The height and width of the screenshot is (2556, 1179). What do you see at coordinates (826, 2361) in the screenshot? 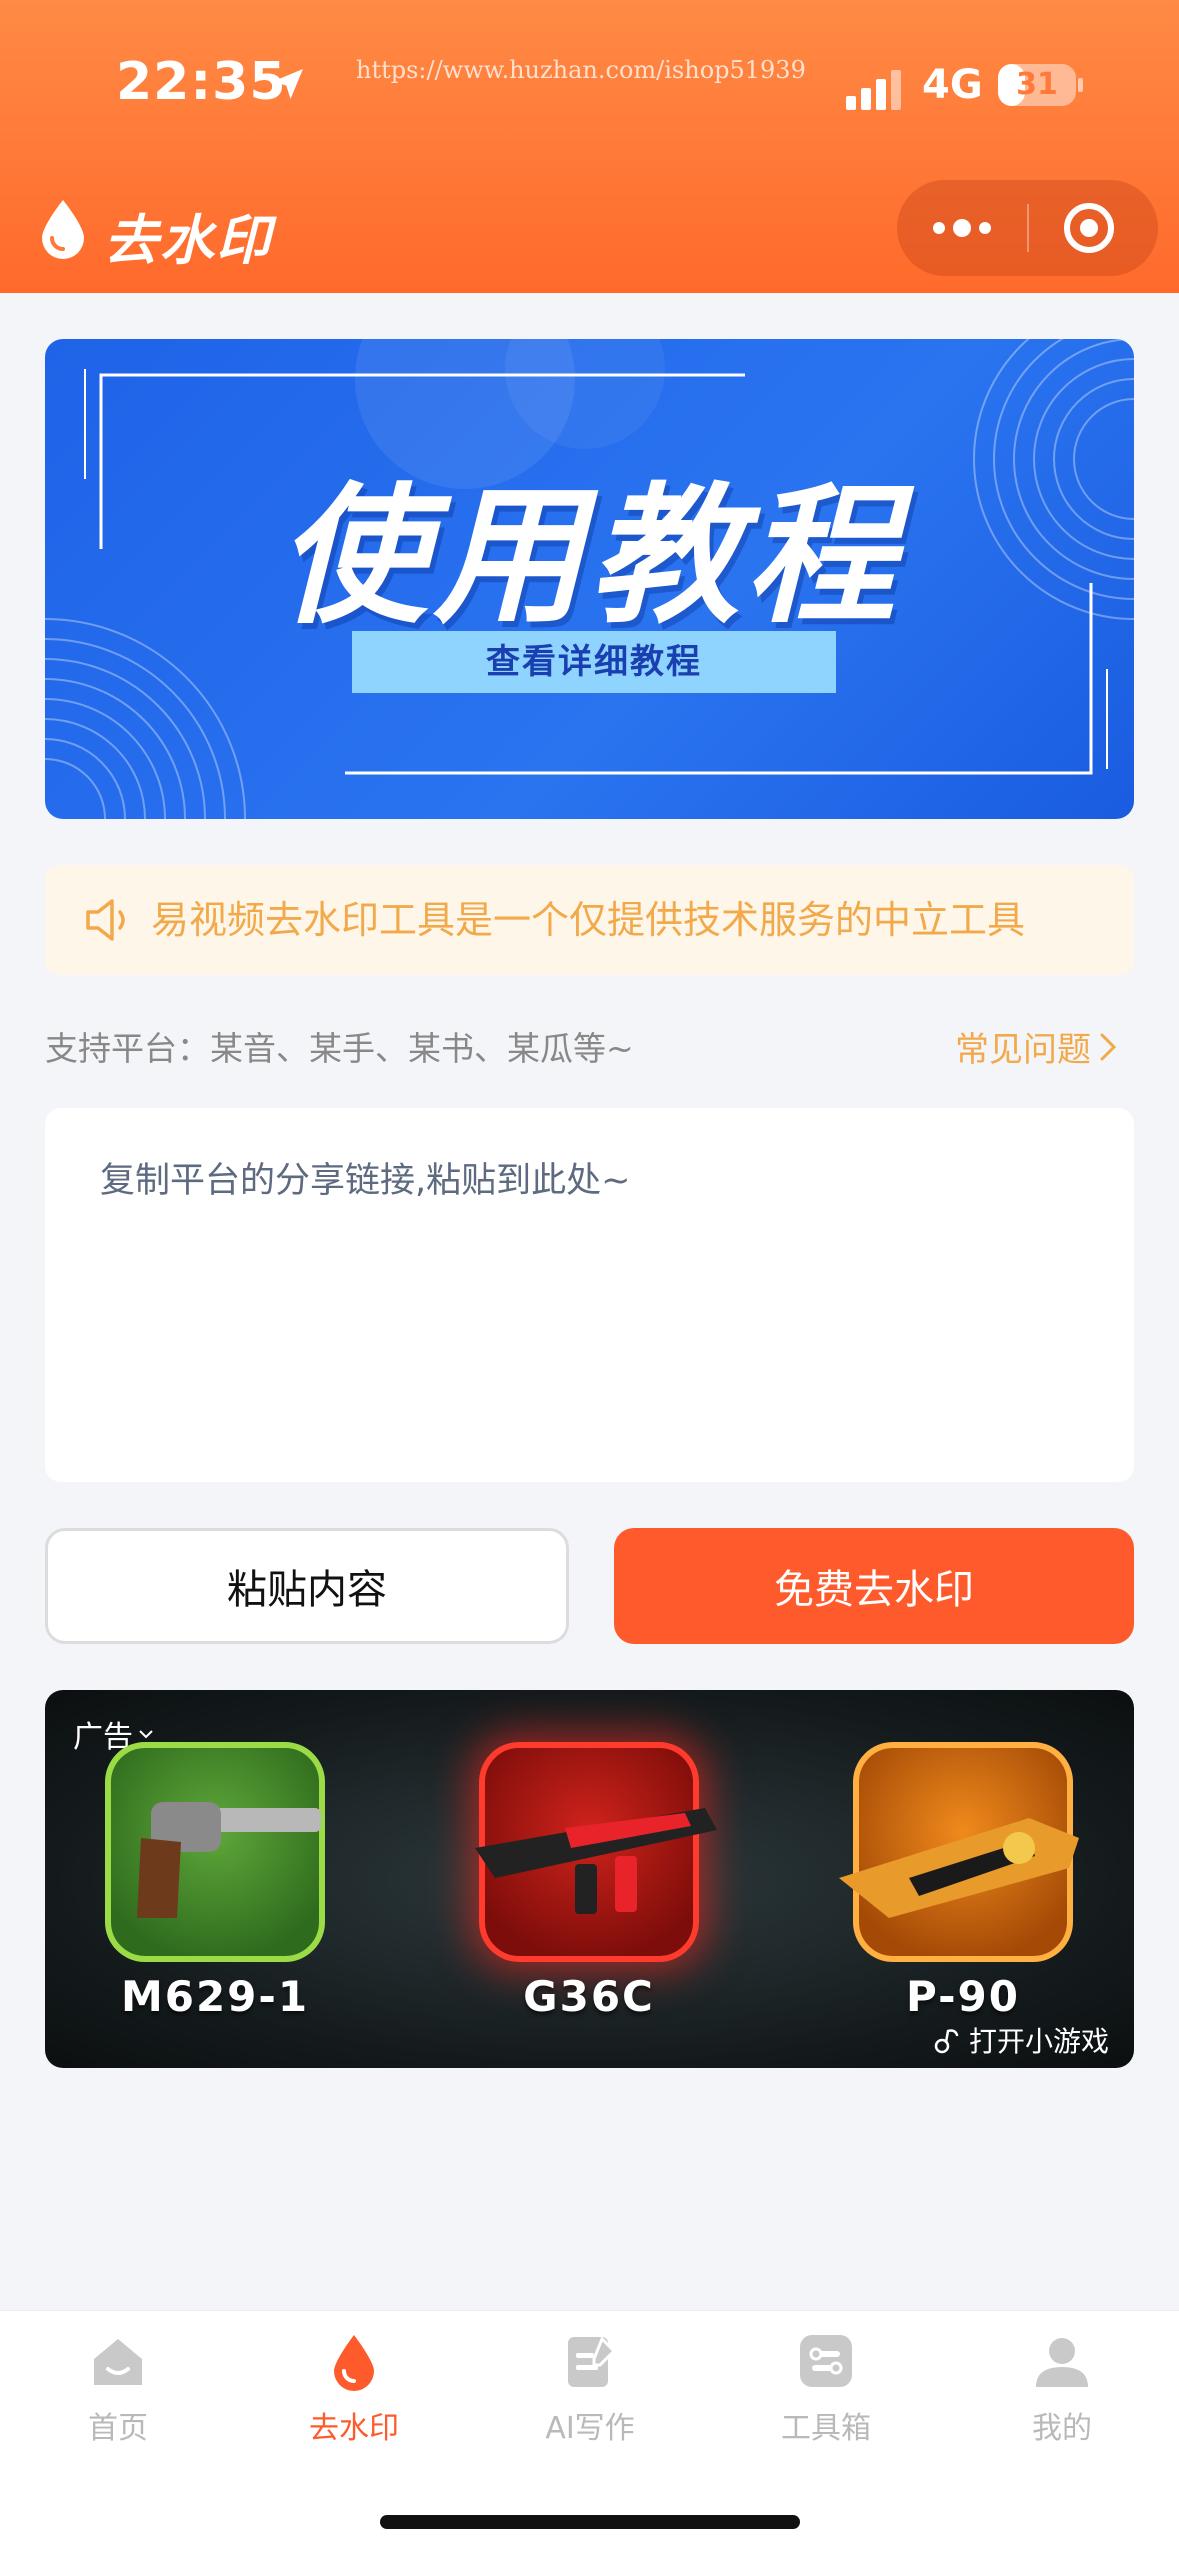
I see `toolbox-icon` at bounding box center [826, 2361].